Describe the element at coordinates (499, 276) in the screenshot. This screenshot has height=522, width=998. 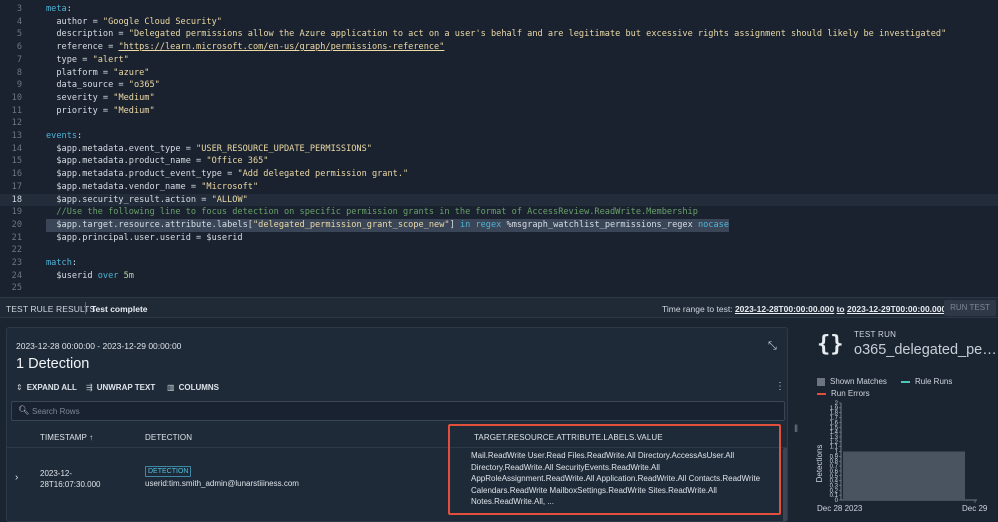
I see `code-line: 24 $userid over 5m` at that location.